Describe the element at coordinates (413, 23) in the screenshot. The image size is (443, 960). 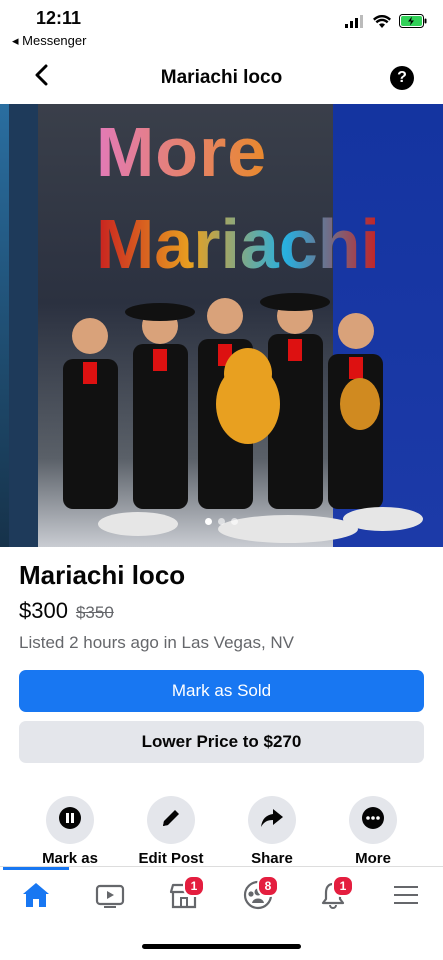
I see `battery-charging-icon` at that location.